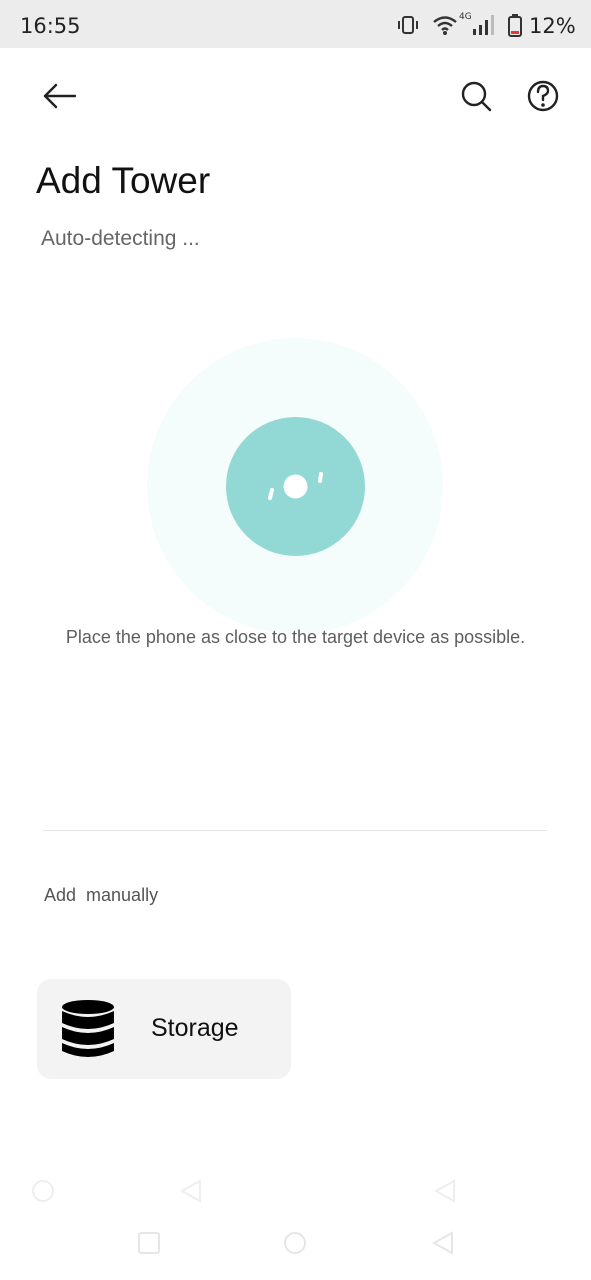  I want to click on detection-circle, so click(295, 486).